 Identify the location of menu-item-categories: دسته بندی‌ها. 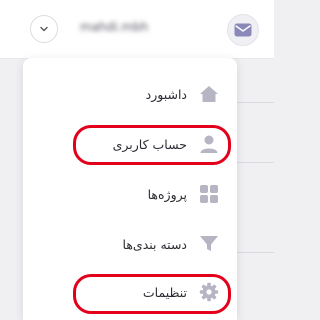
(171, 244).